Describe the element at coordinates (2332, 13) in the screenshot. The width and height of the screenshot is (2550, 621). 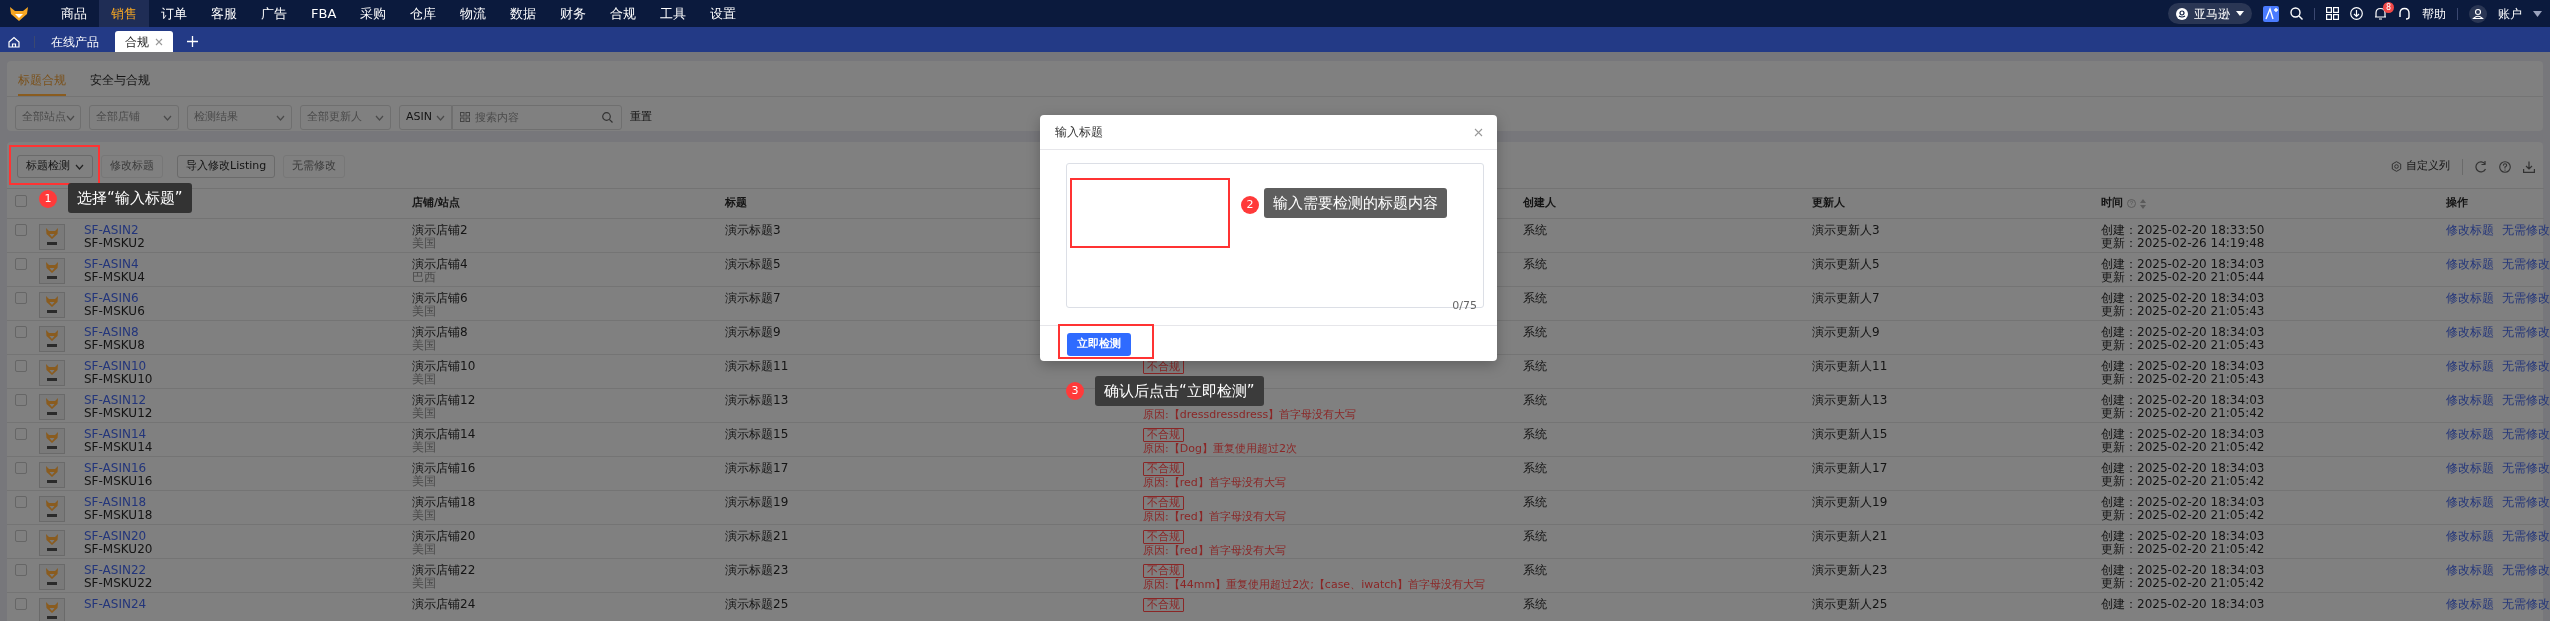
I see `apps-icon` at that location.